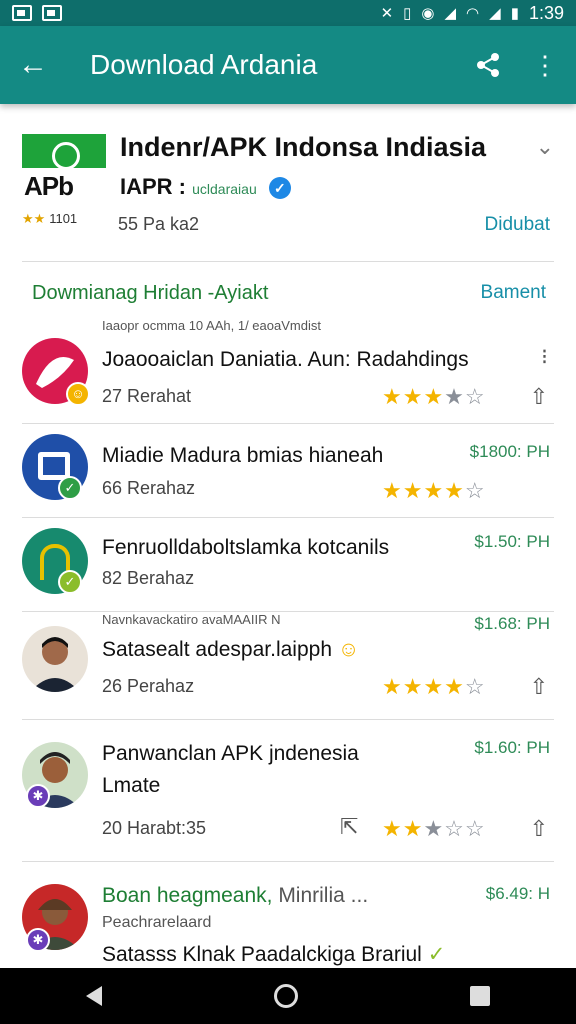  What do you see at coordinates (512, 623) in the screenshot?
I see `item-price: $1.68: PH` at bounding box center [512, 623].